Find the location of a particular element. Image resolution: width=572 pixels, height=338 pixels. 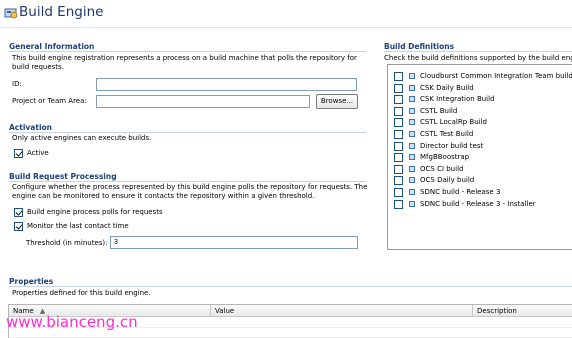

build-definition-item: CSK Integration Build is located at coordinates (483, 99).